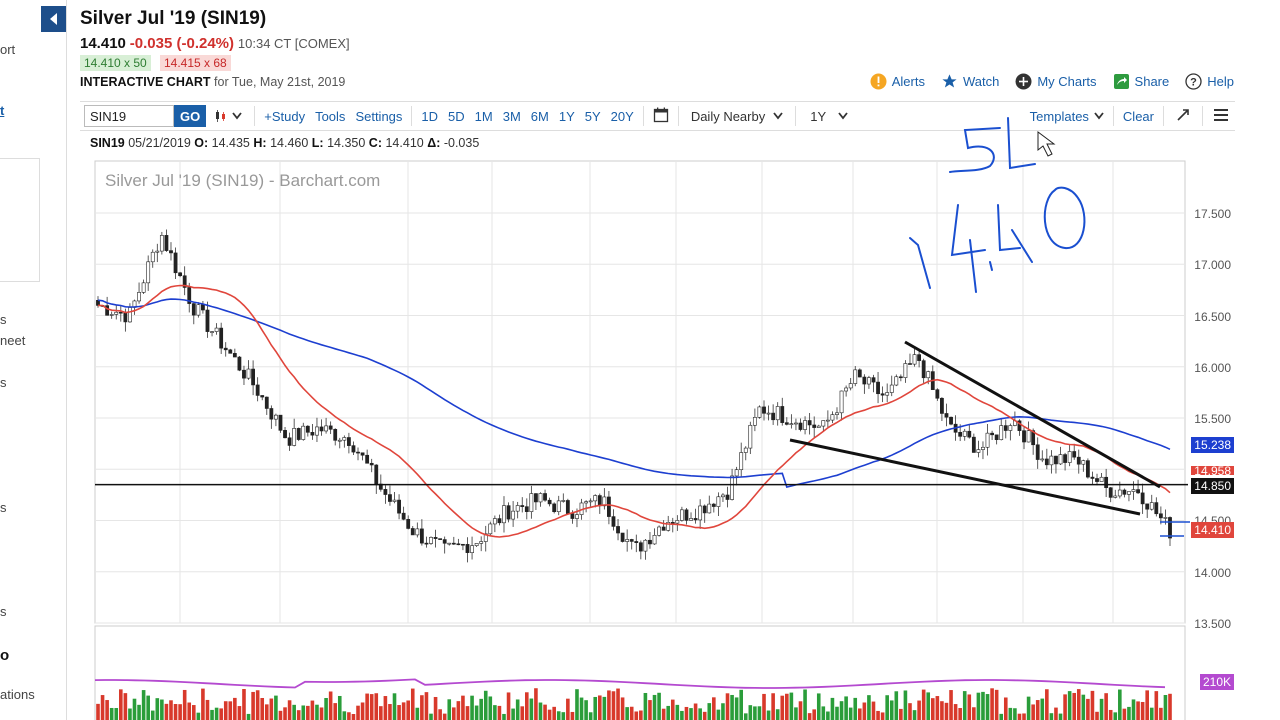 The width and height of the screenshot is (1280, 720). What do you see at coordinates (243, 180) in the screenshot?
I see `chart-watermark: Silver Jul '19 (SIN19) - Barchart.com` at bounding box center [243, 180].